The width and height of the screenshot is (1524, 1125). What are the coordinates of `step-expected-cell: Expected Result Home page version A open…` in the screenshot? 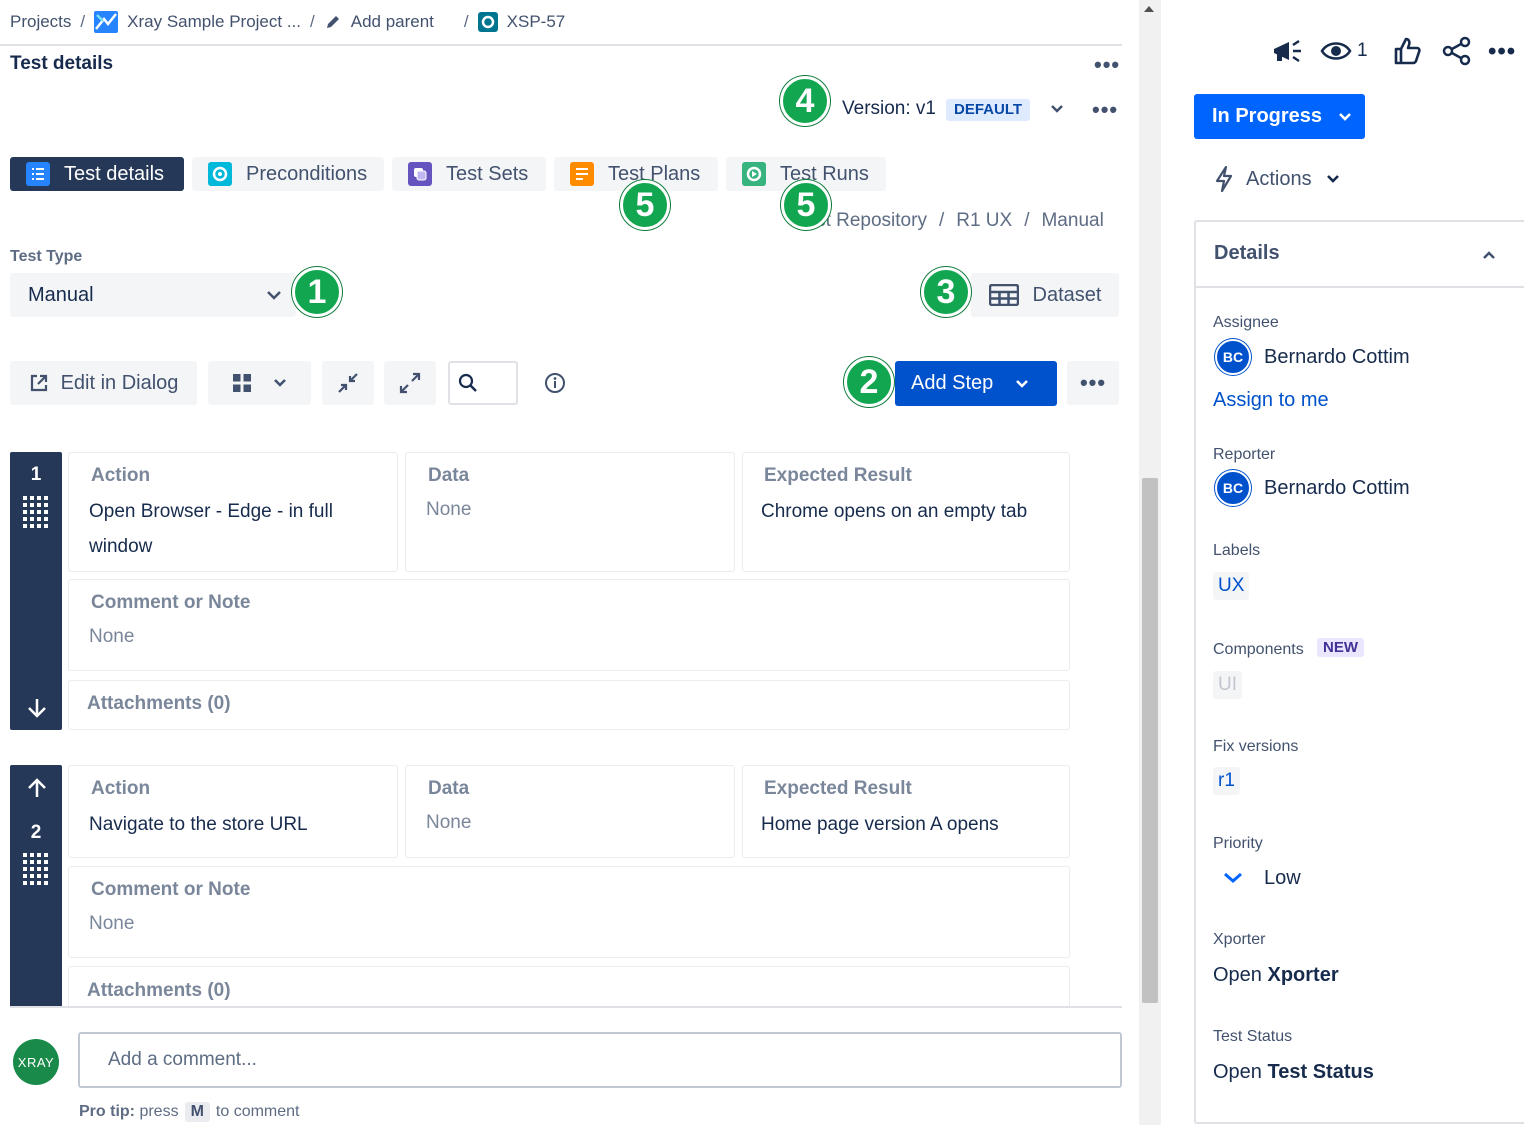 It's located at (906, 811).